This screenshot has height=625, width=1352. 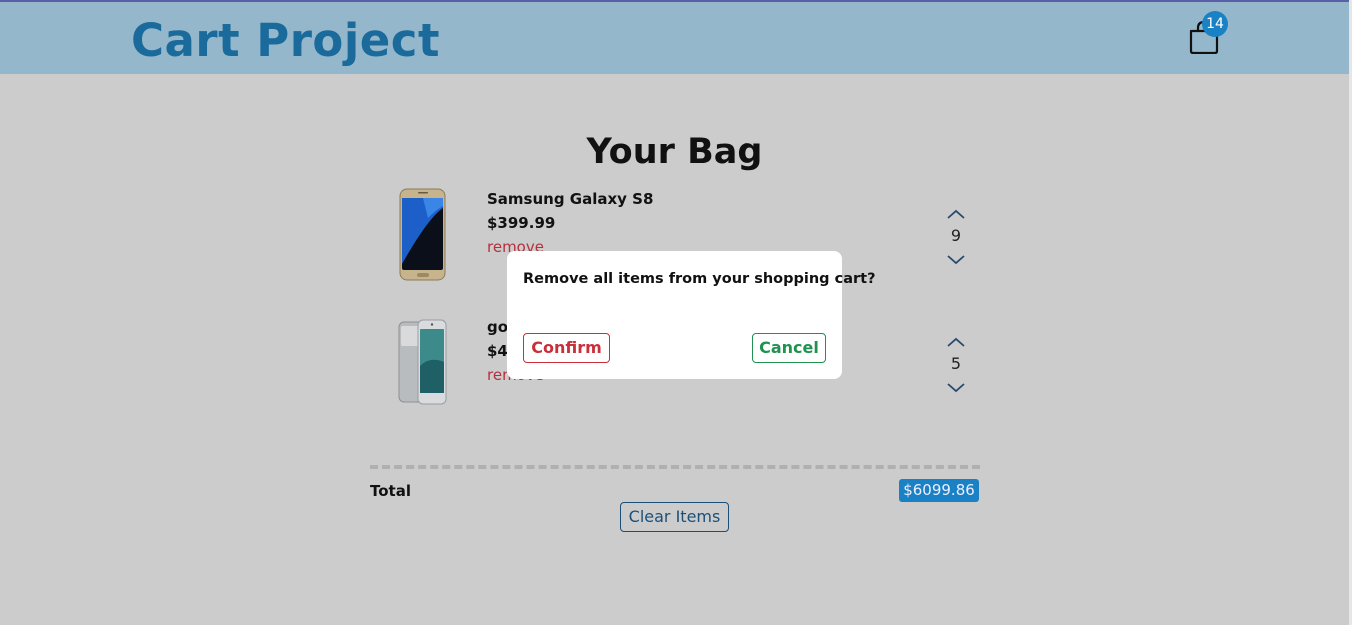 What do you see at coordinates (570, 199) in the screenshot?
I see `item-name: Samsung Galaxy S8` at bounding box center [570, 199].